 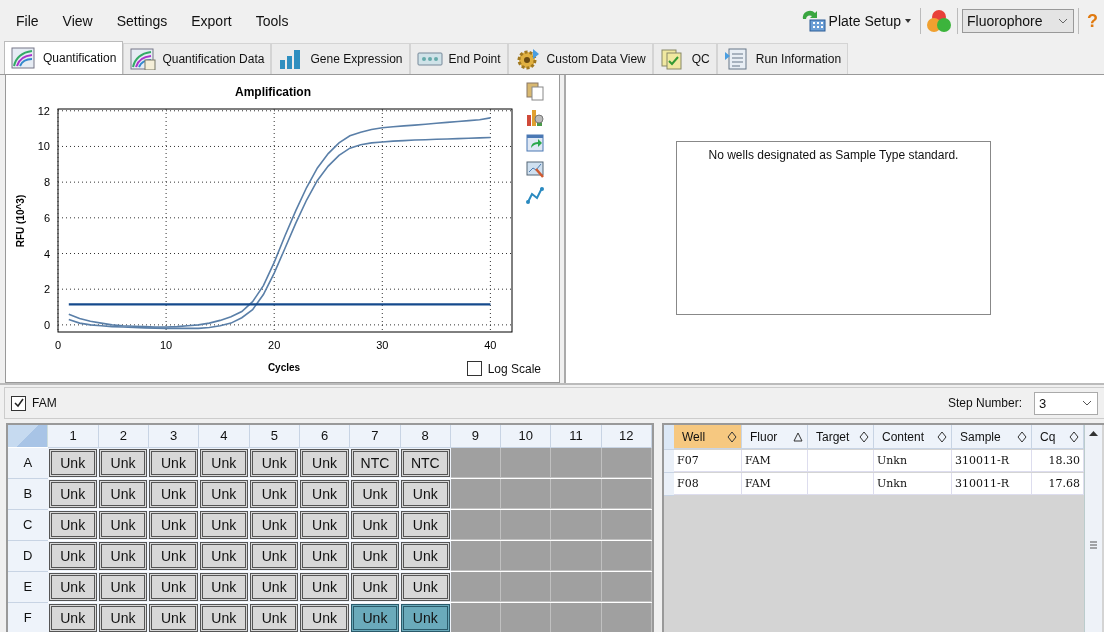 What do you see at coordinates (28, 556) in the screenshot?
I see `row-header: D` at bounding box center [28, 556].